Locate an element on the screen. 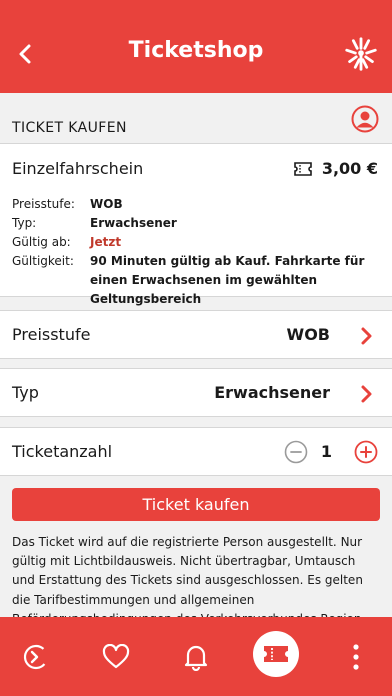 This screenshot has width=392, height=696. user-profile-icon is located at coordinates (365, 119).